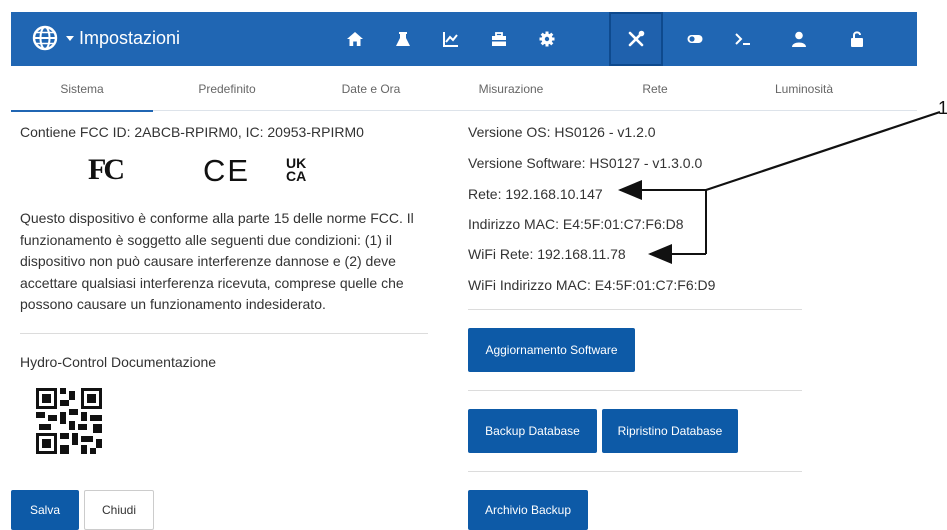 The image size is (947, 530). Describe the element at coordinates (743, 39) in the screenshot. I see `terminal-icon` at that location.